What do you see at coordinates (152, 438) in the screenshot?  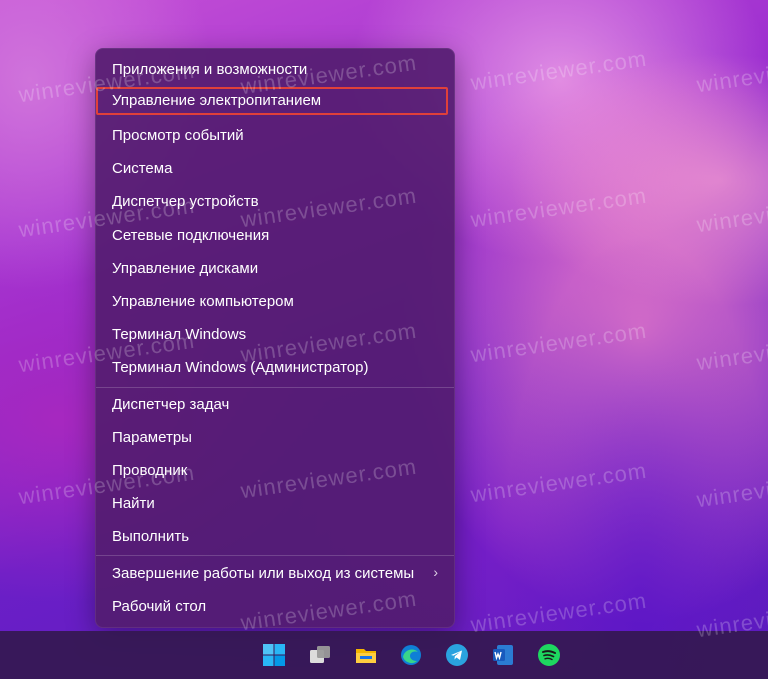 I see `menu-item-settings: Параметры` at bounding box center [152, 438].